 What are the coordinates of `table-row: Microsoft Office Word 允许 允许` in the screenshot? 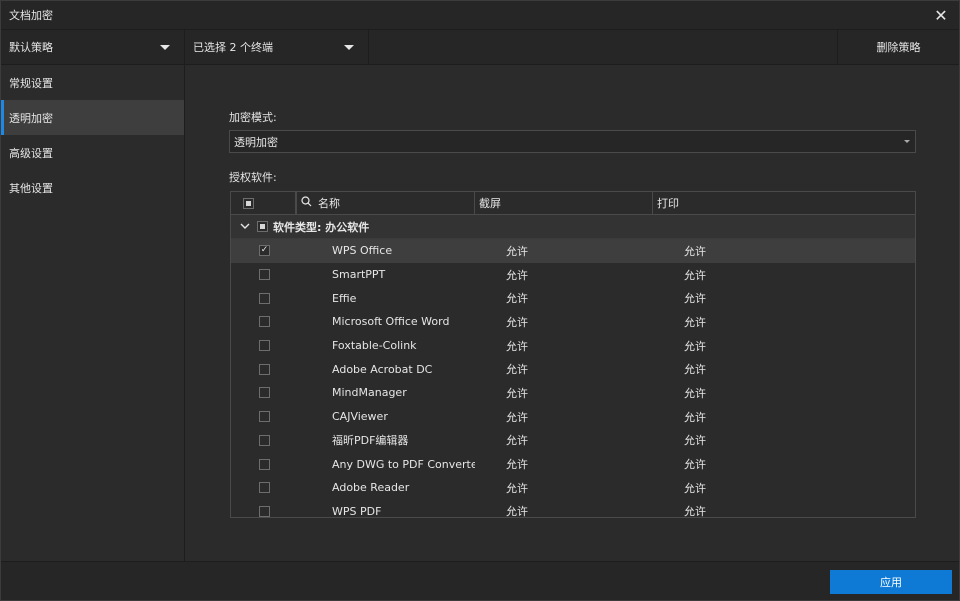 It's located at (573, 322).